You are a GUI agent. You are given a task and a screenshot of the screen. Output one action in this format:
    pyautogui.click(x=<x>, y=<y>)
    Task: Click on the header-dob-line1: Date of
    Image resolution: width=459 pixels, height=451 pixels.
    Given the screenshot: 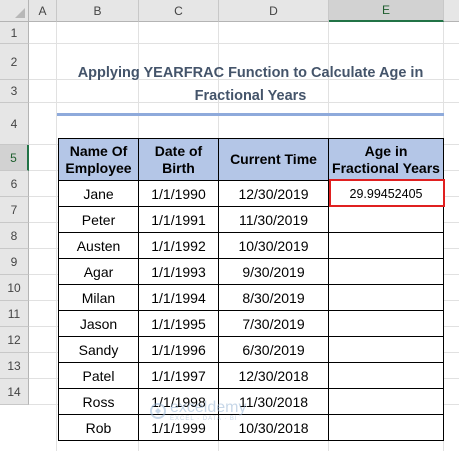 What is the action you would take?
    pyautogui.click(x=178, y=150)
    